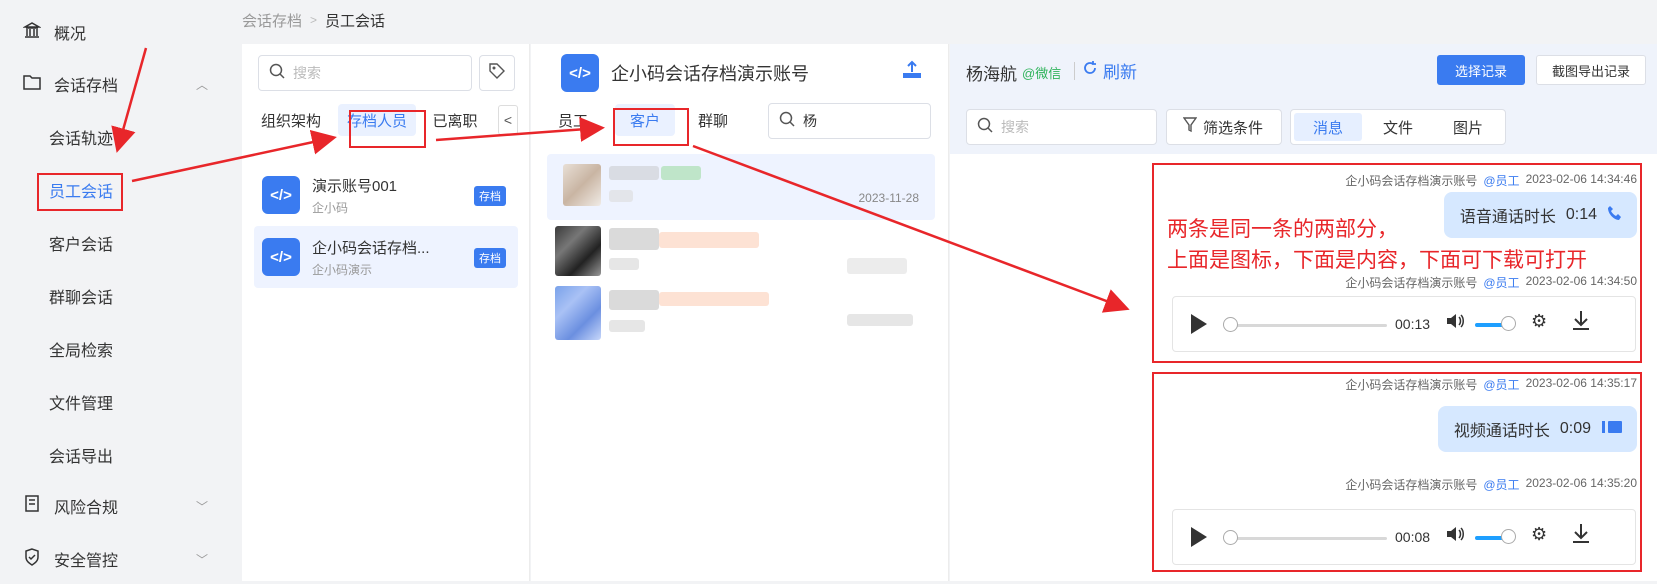  I want to click on message-search-input: 搜索, so click(1061, 127).